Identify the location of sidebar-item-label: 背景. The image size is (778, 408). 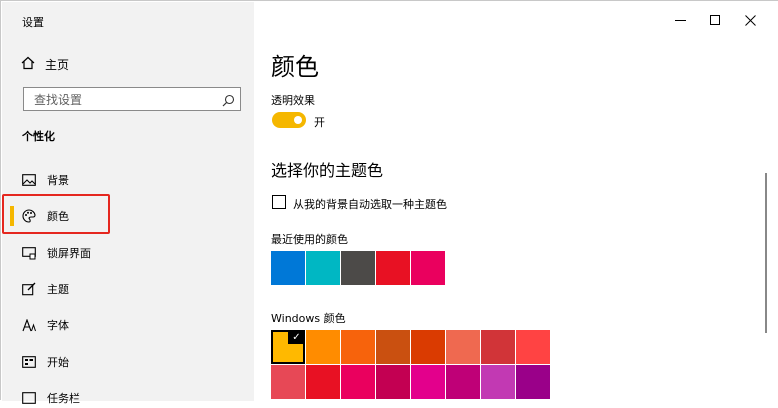
(58, 180).